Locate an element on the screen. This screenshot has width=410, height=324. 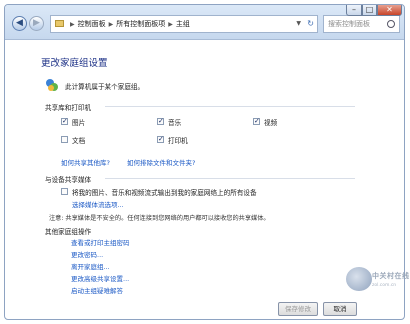
address-dropdown-icon: ▼ is located at coordinates (298, 24).